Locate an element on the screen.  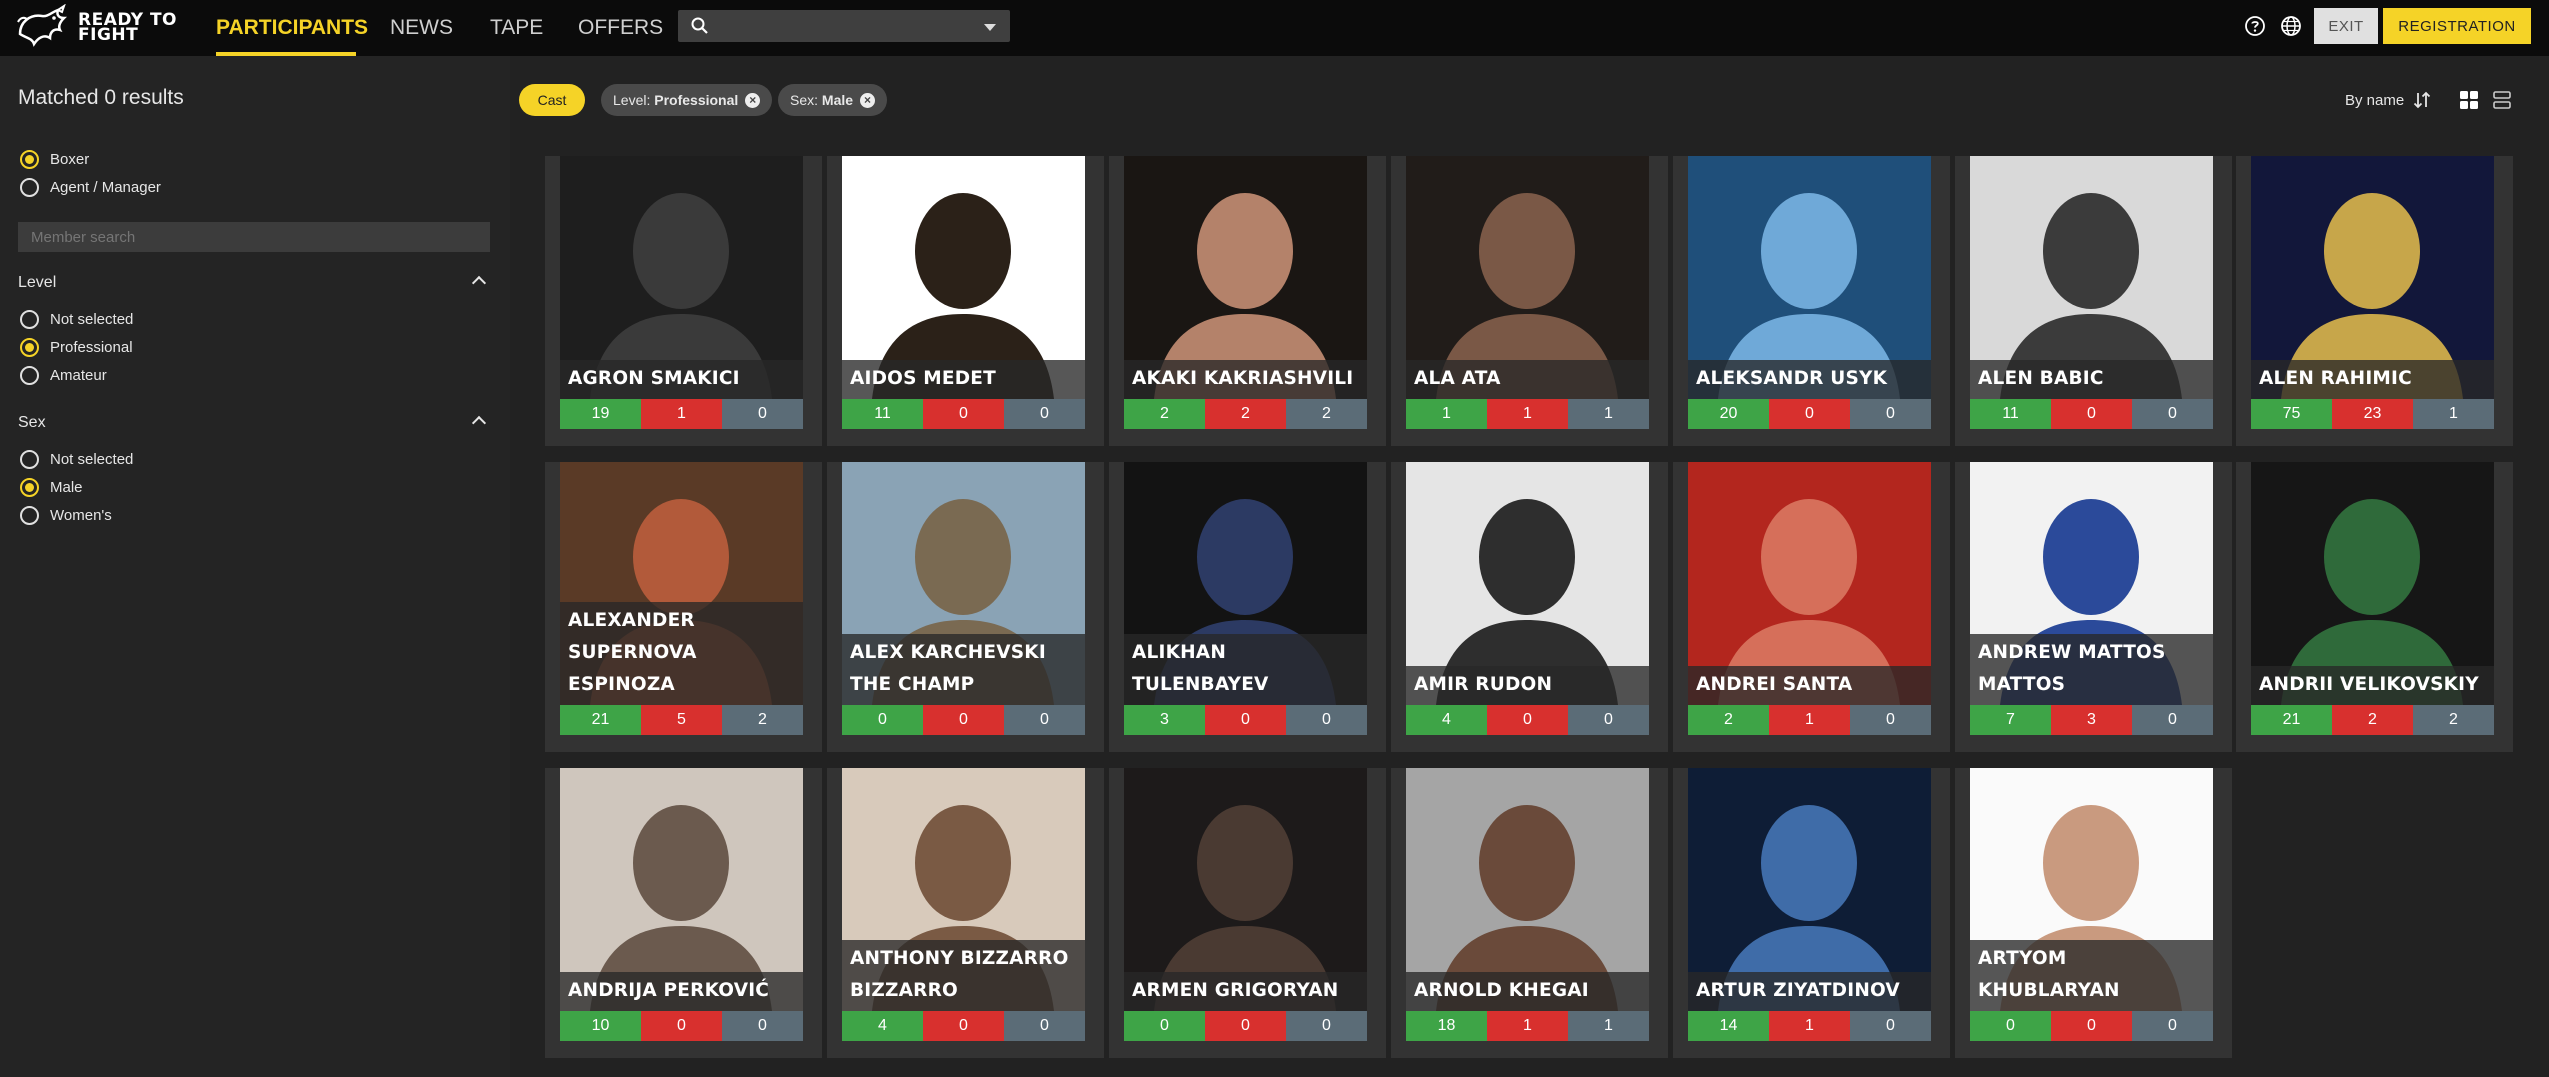
participant-card: ANDREI SANTA 2 1 0 is located at coordinates (1811, 607).